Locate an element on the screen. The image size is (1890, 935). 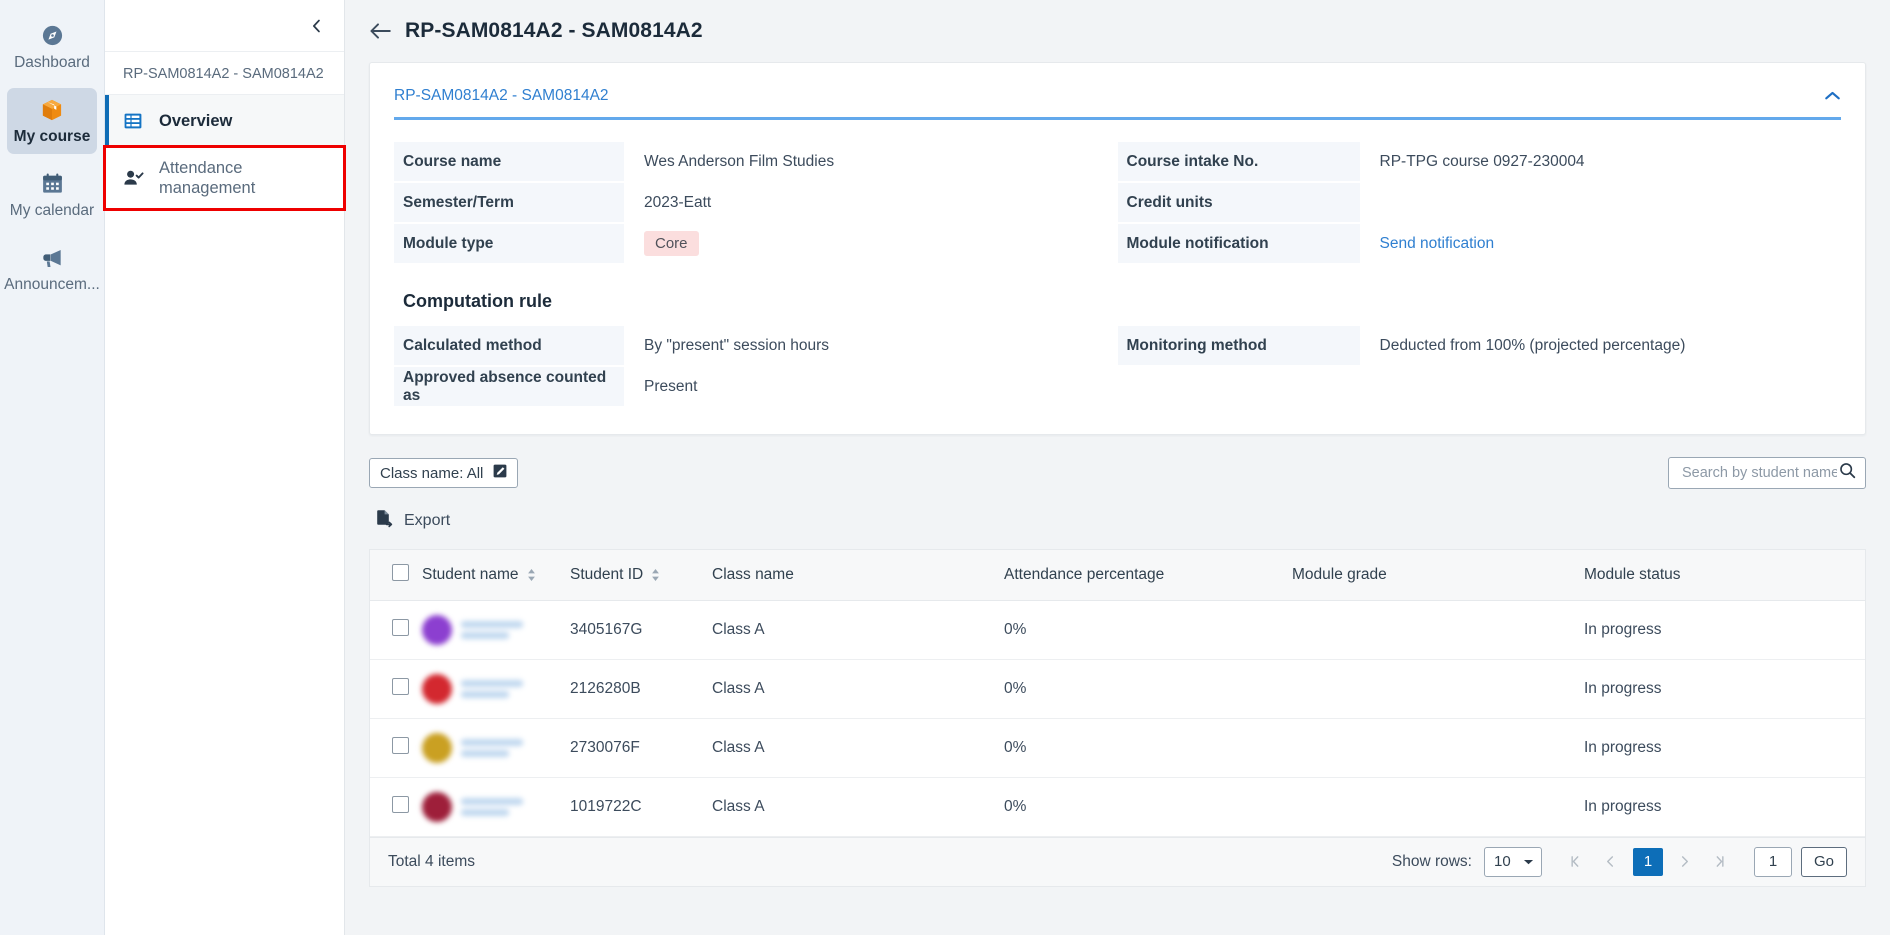
field-module-notification-value: Send notification is located at coordinates (1427, 243).